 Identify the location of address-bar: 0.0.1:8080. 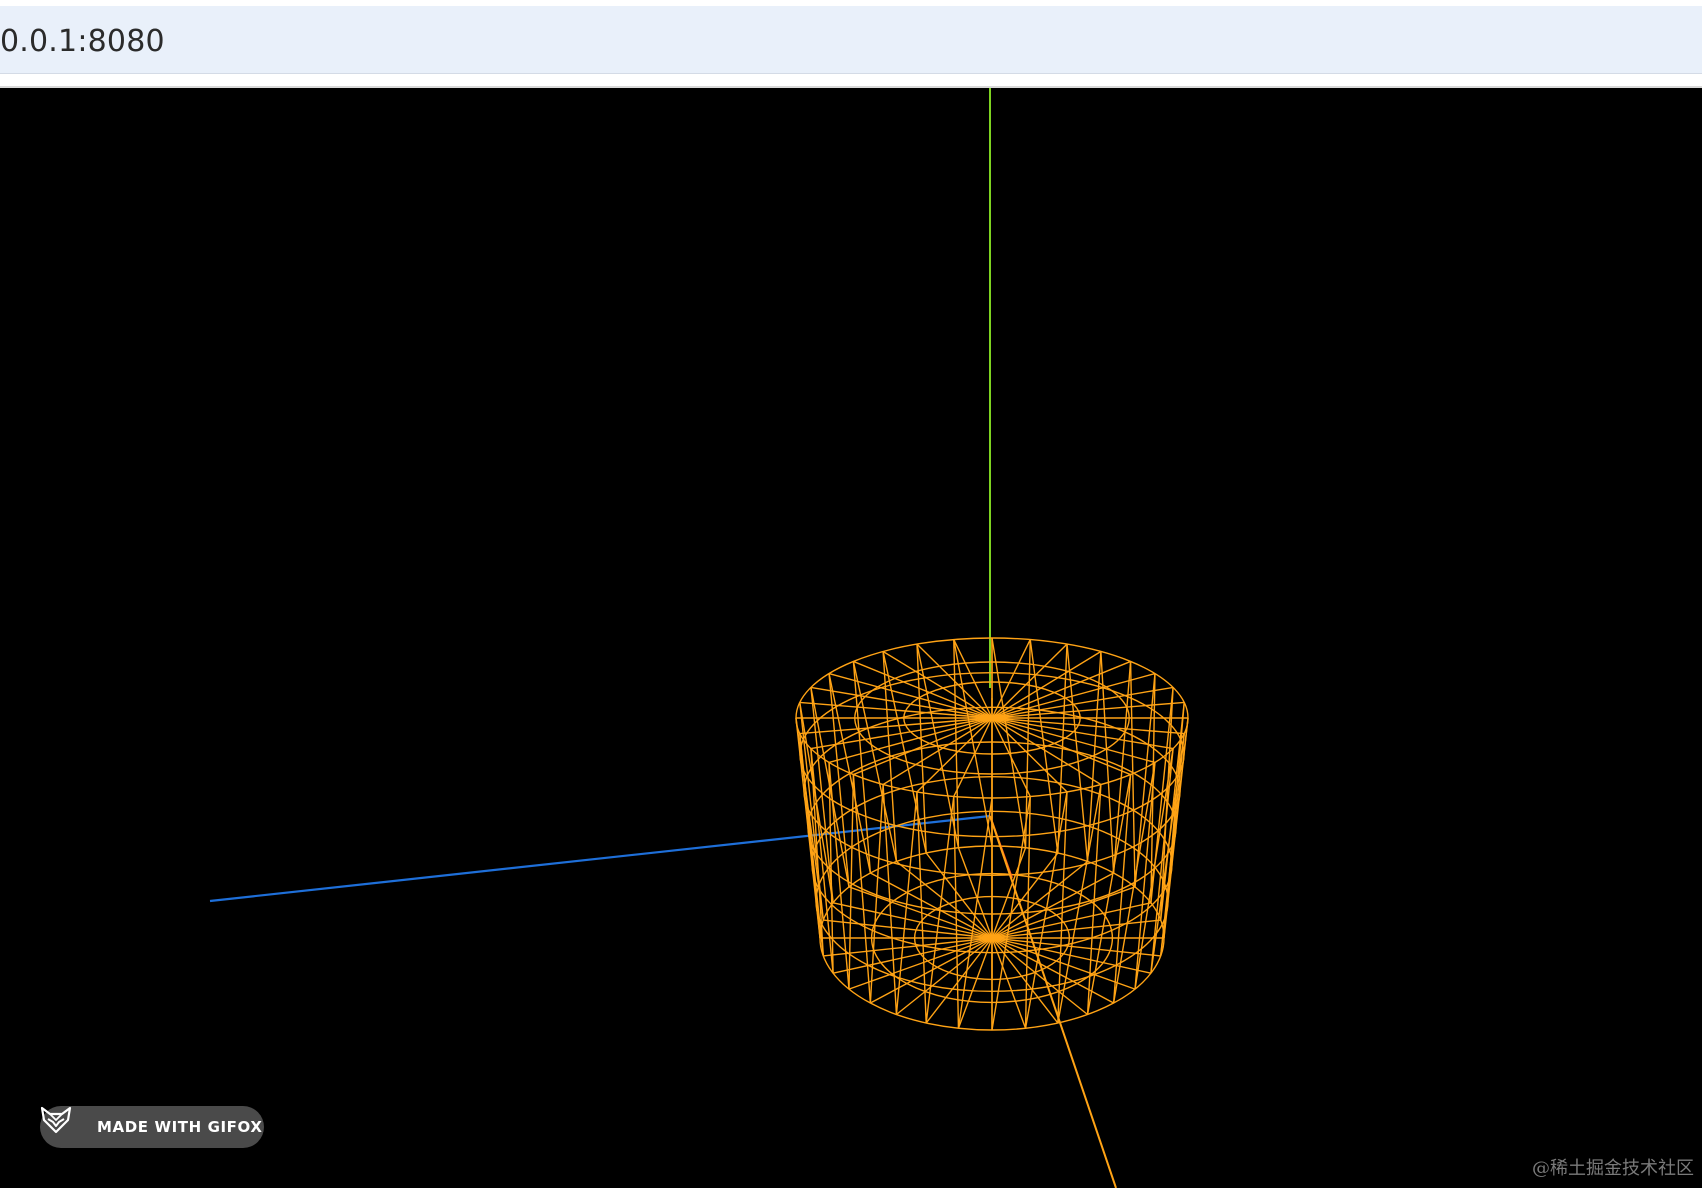
(851, 40).